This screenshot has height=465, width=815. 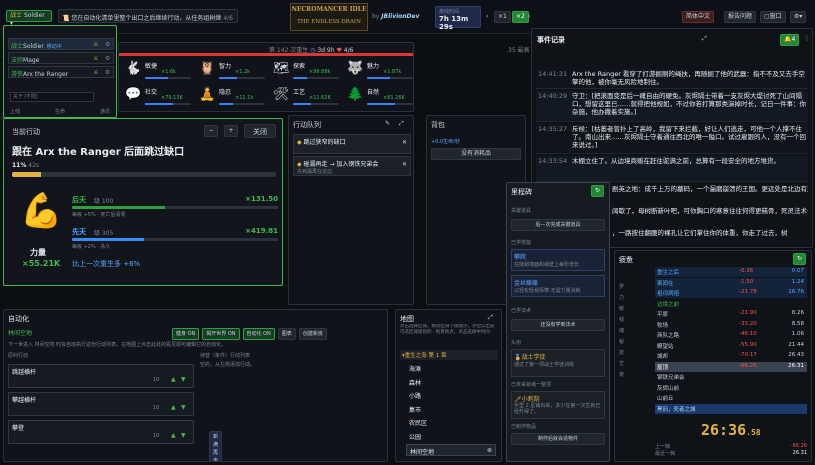 I want to click on auto-tab: 林间空地, so click(x=20, y=332).